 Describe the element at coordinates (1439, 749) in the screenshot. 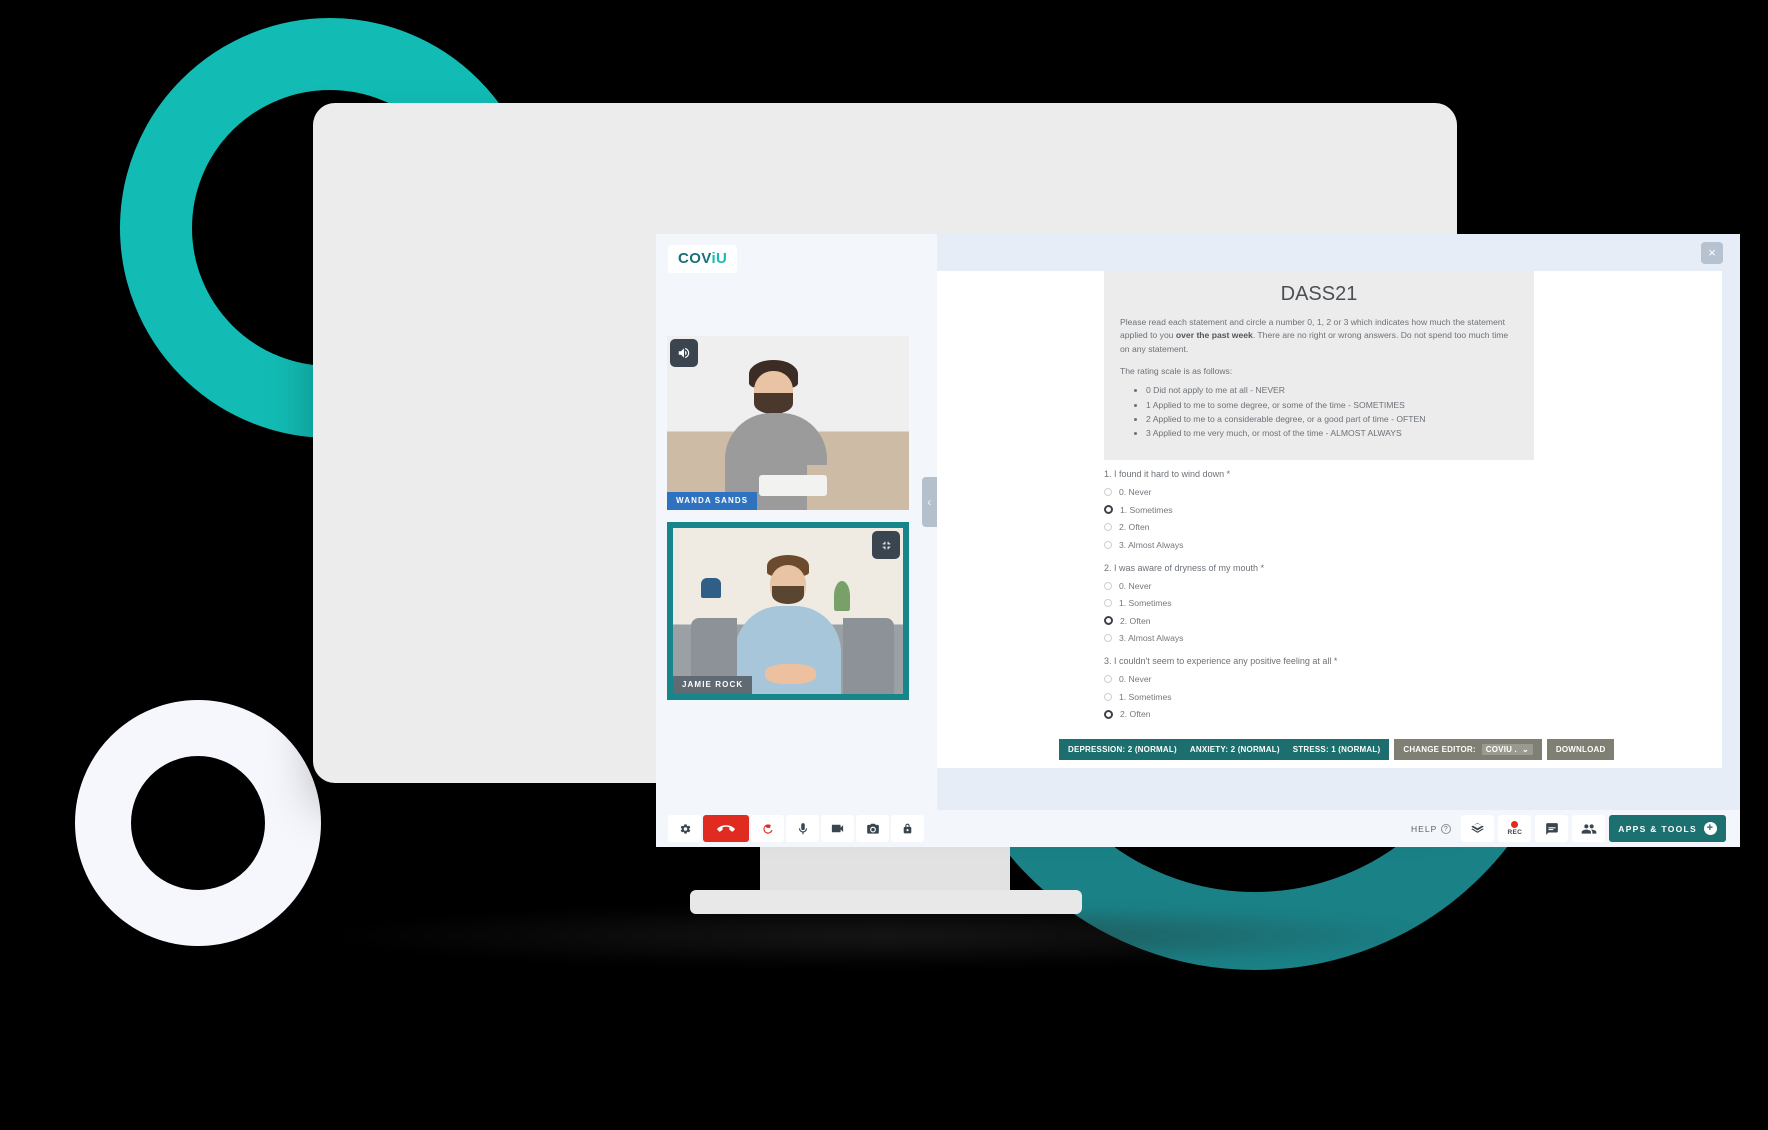

I see `change-editor-label: CHANGE EDITOR:` at that location.